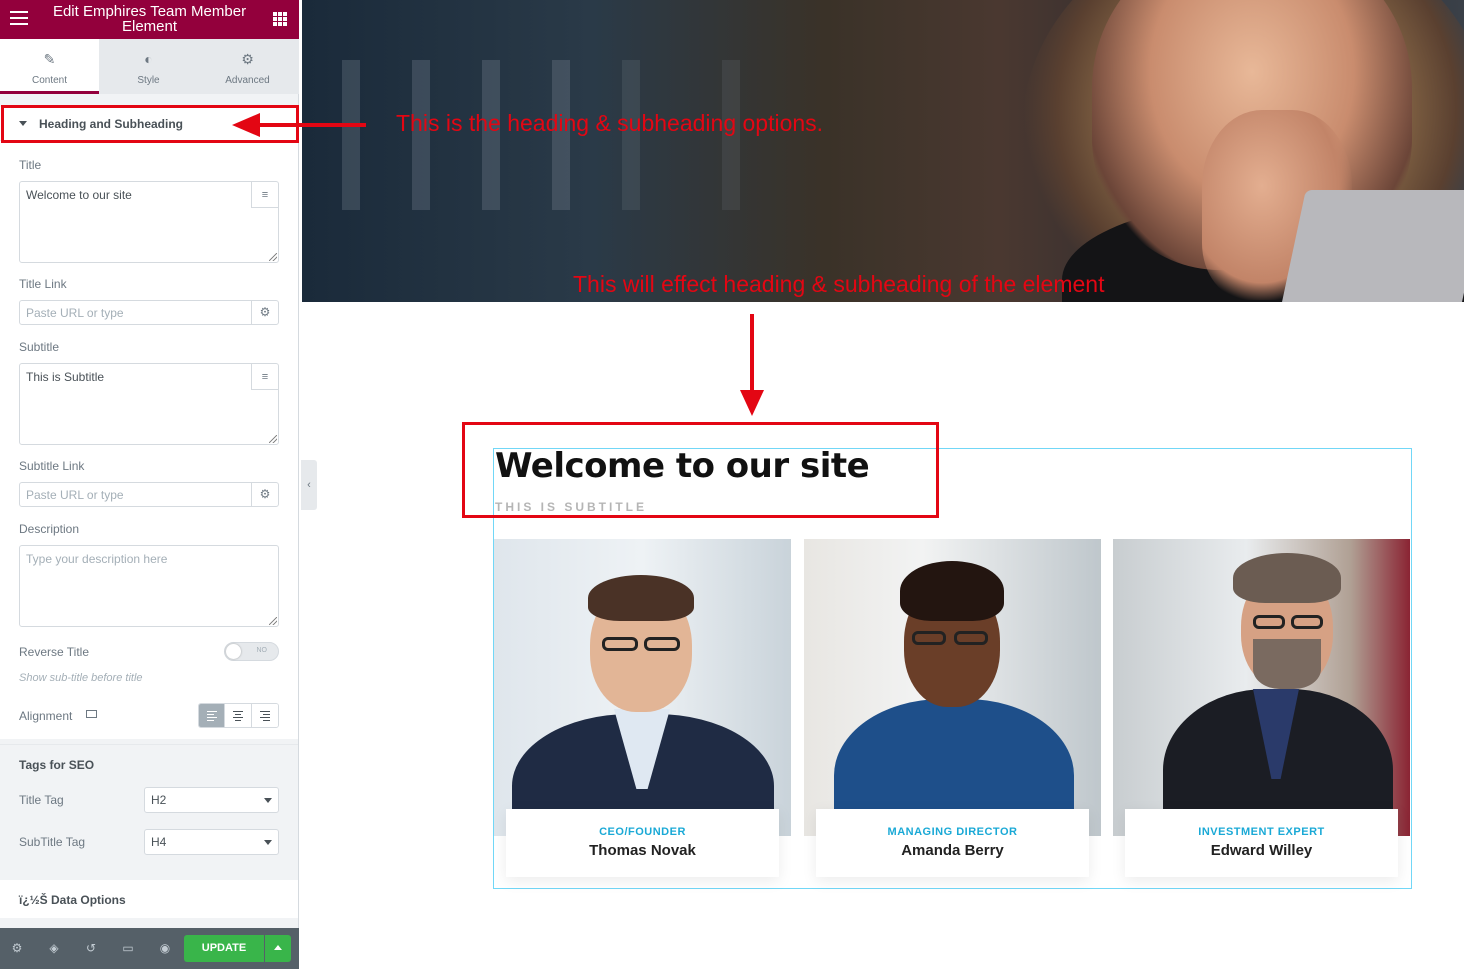  What do you see at coordinates (159, 842) in the screenshot?
I see `subtitle-tag-value: H4` at bounding box center [159, 842].